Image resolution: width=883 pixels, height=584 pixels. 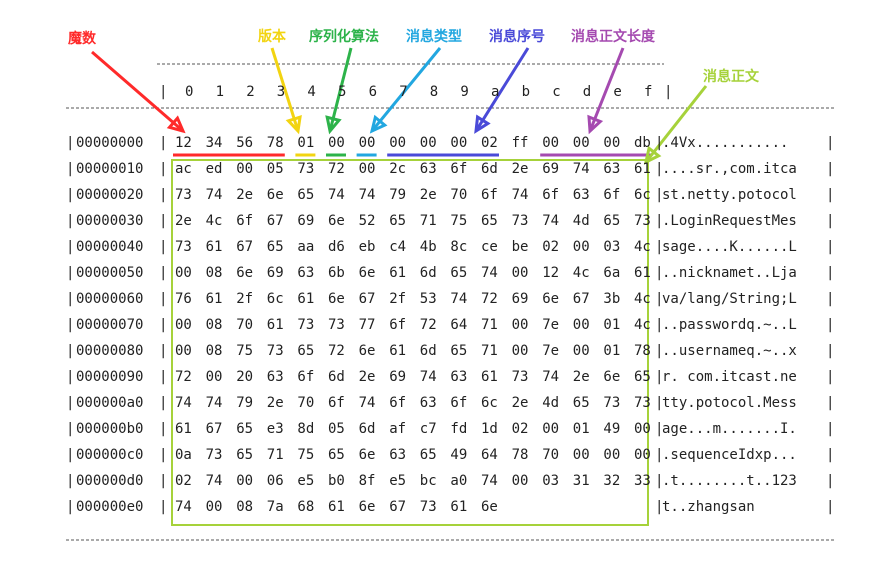 What do you see at coordinates (110, 221) in the screenshot?
I see `row-offset: 00000030` at bounding box center [110, 221].